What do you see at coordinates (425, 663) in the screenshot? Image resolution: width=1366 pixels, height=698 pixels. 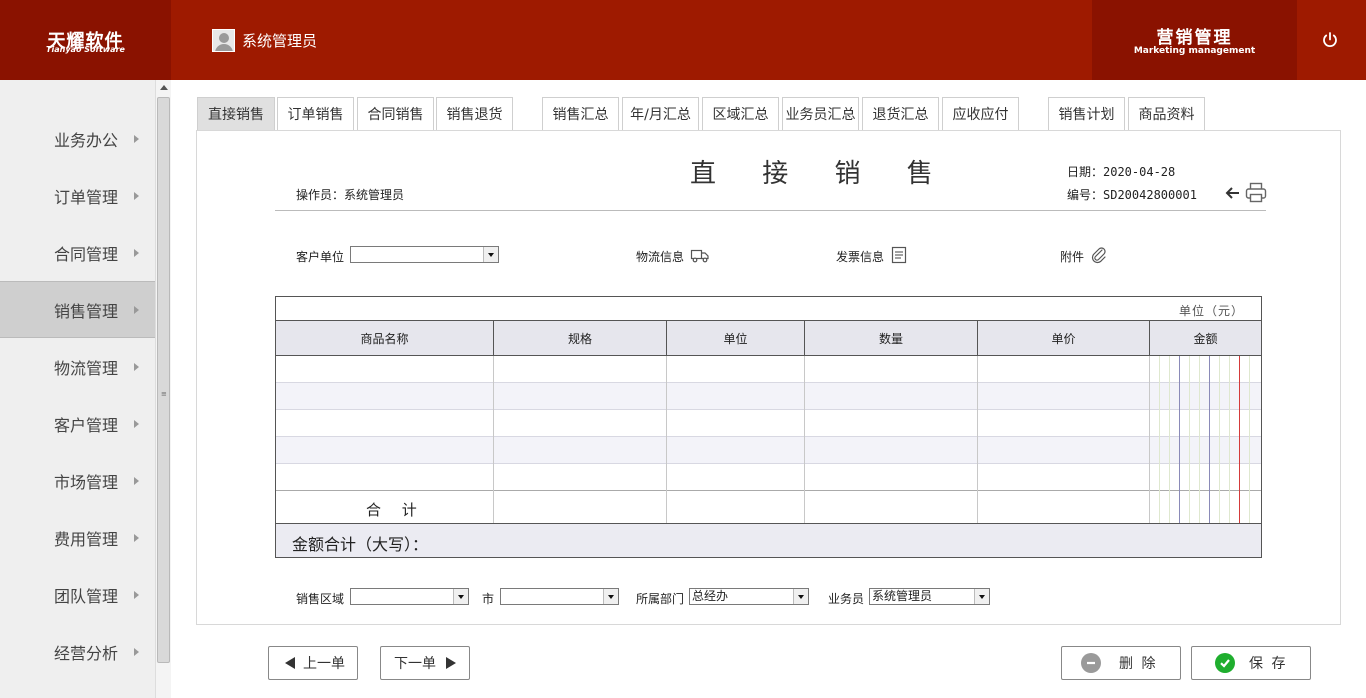 I see `next-button: 下一单` at bounding box center [425, 663].